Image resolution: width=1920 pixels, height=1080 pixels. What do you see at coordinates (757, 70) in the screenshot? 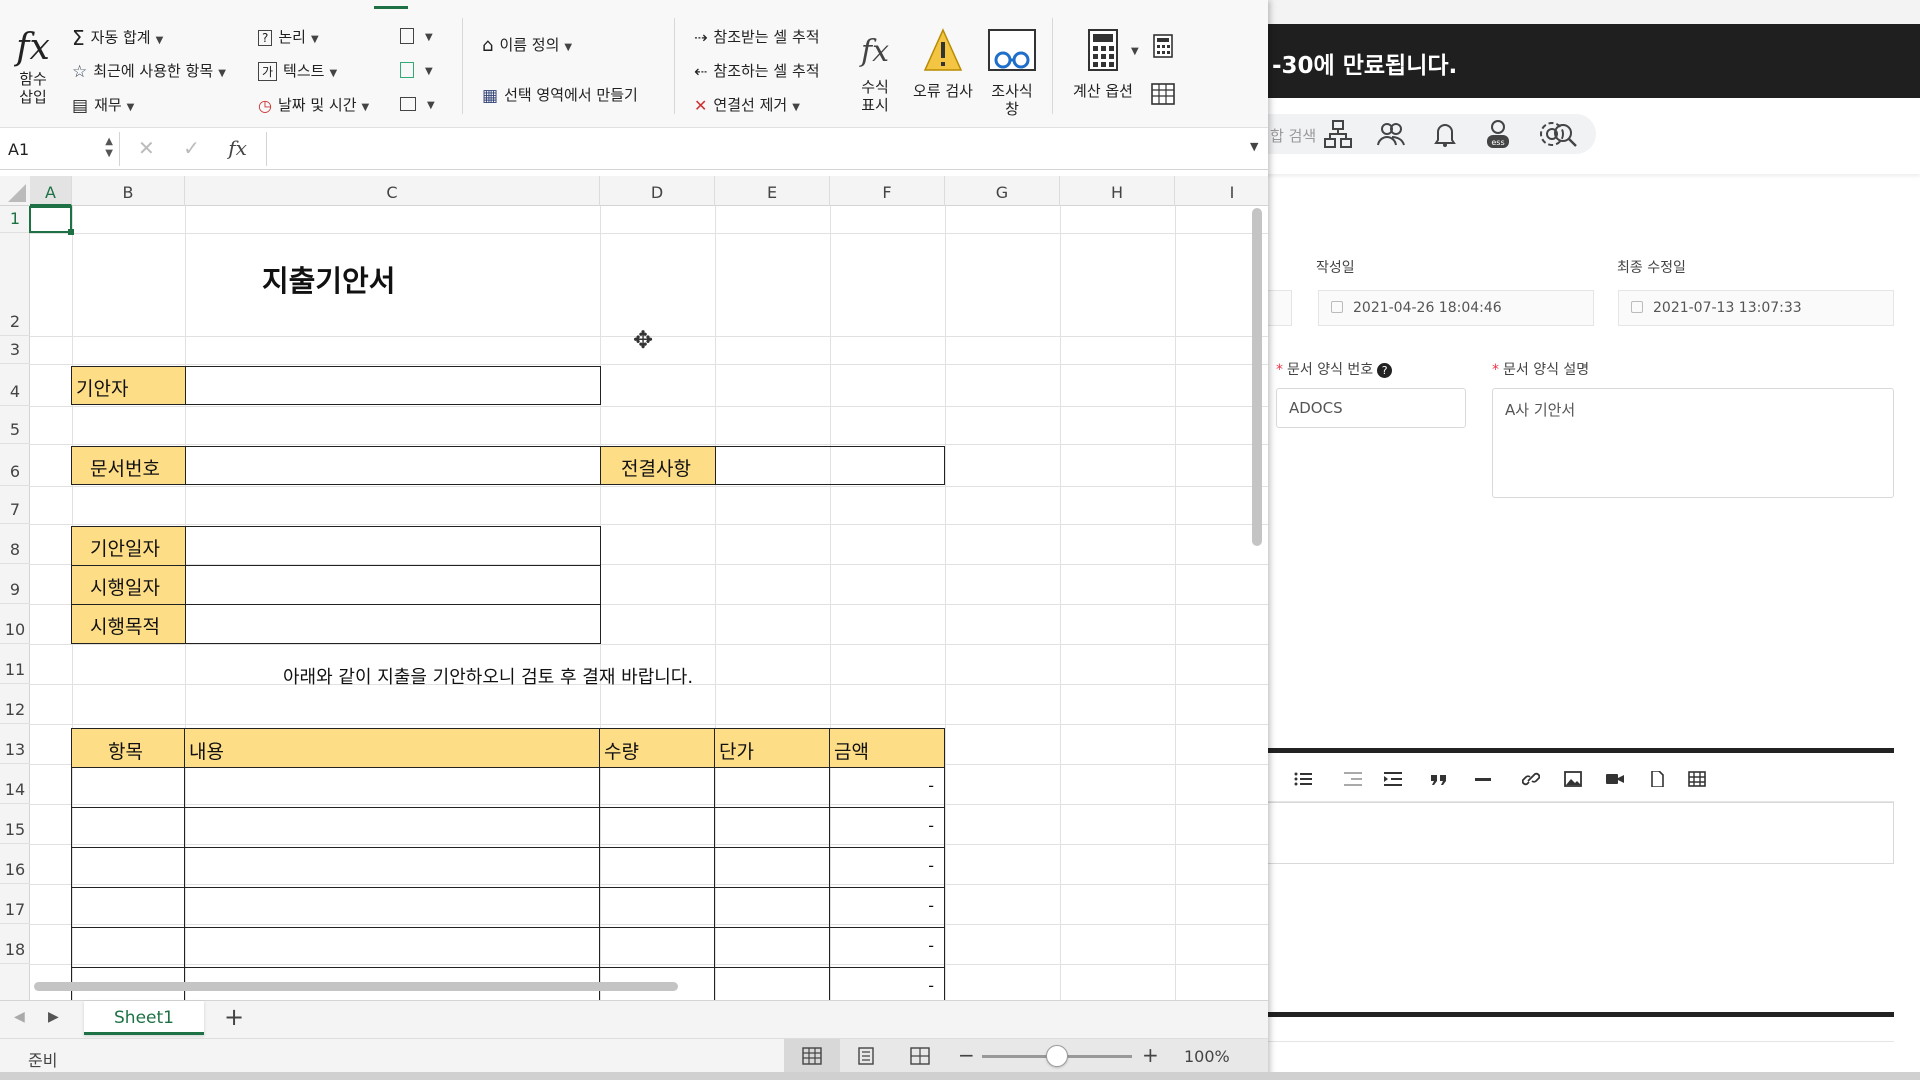
I see `trace-dependents-button: ⇠ 참조하는 셀 추적` at bounding box center [757, 70].